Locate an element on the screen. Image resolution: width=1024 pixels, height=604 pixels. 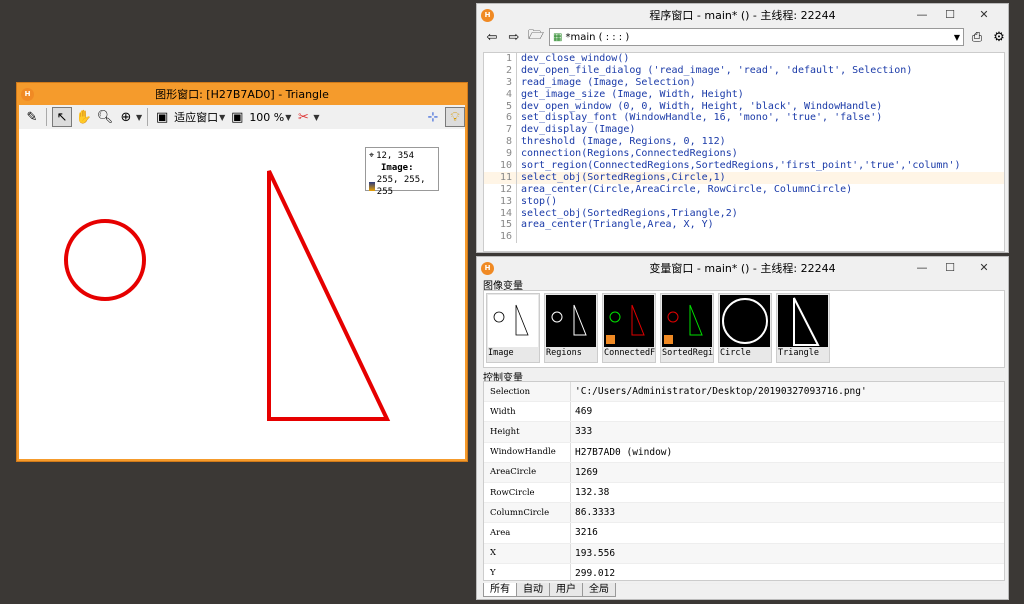
variable-name: Y is located at coordinates (493, 573).